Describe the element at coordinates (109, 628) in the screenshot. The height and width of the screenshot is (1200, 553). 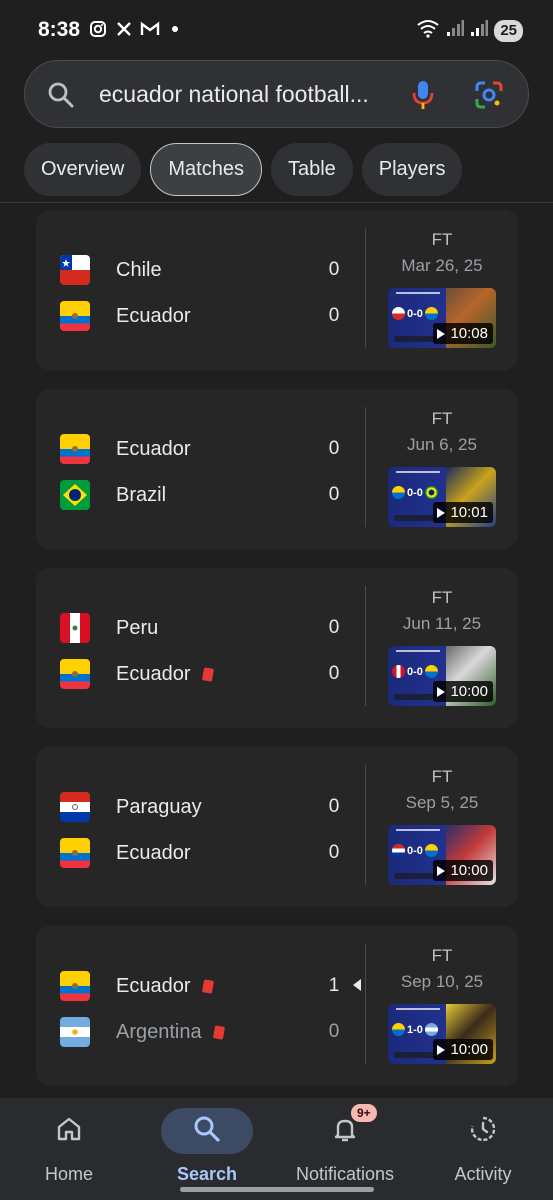
I see `team-row: Peru` at that location.